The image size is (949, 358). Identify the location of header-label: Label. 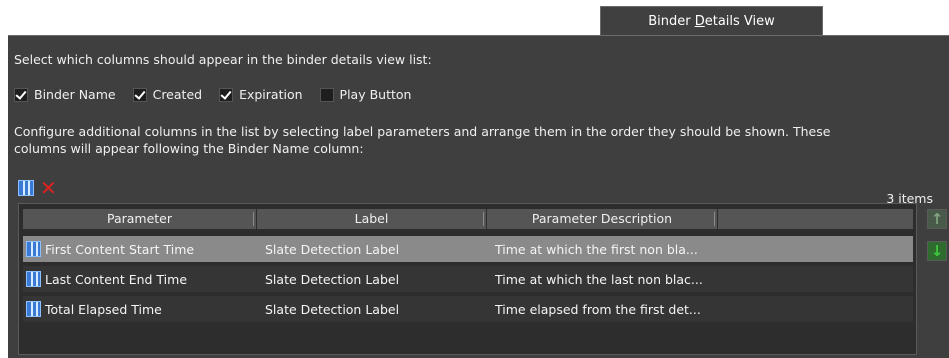
(371, 218).